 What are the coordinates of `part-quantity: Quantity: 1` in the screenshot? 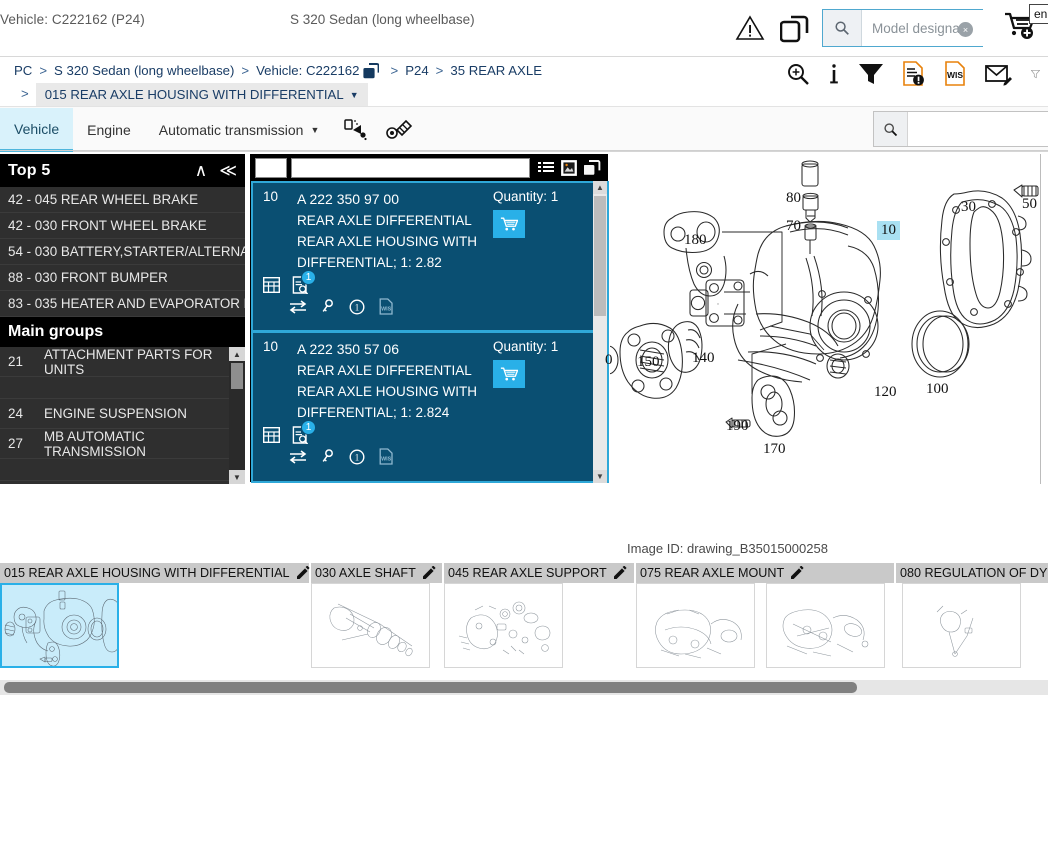 It's located at (545, 196).